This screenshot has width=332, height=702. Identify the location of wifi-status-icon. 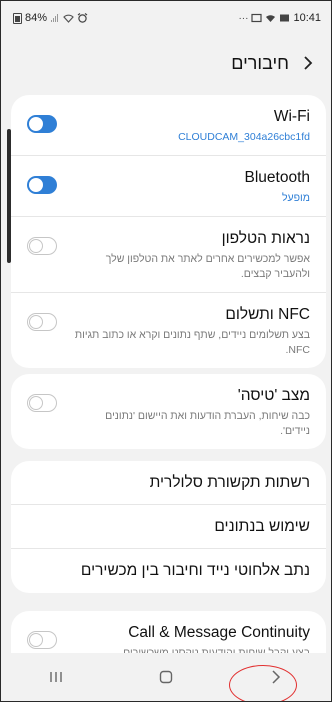
(68, 18).